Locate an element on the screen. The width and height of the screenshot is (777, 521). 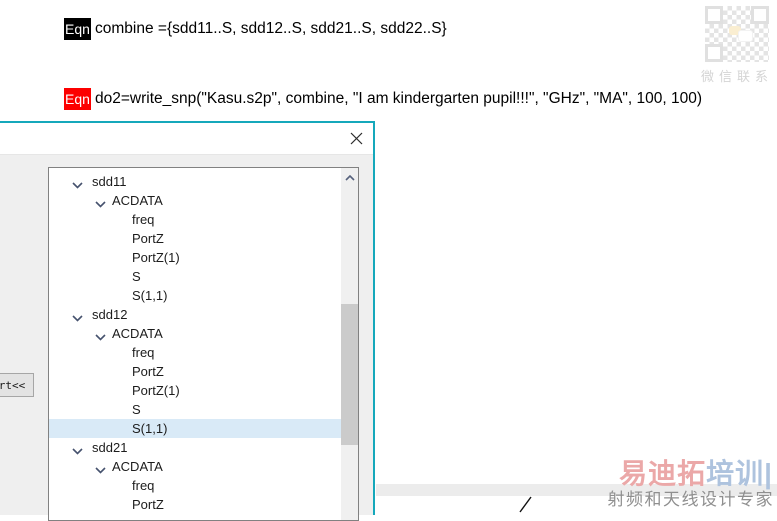
tree-item-label: sdd12 is located at coordinates (110, 314).